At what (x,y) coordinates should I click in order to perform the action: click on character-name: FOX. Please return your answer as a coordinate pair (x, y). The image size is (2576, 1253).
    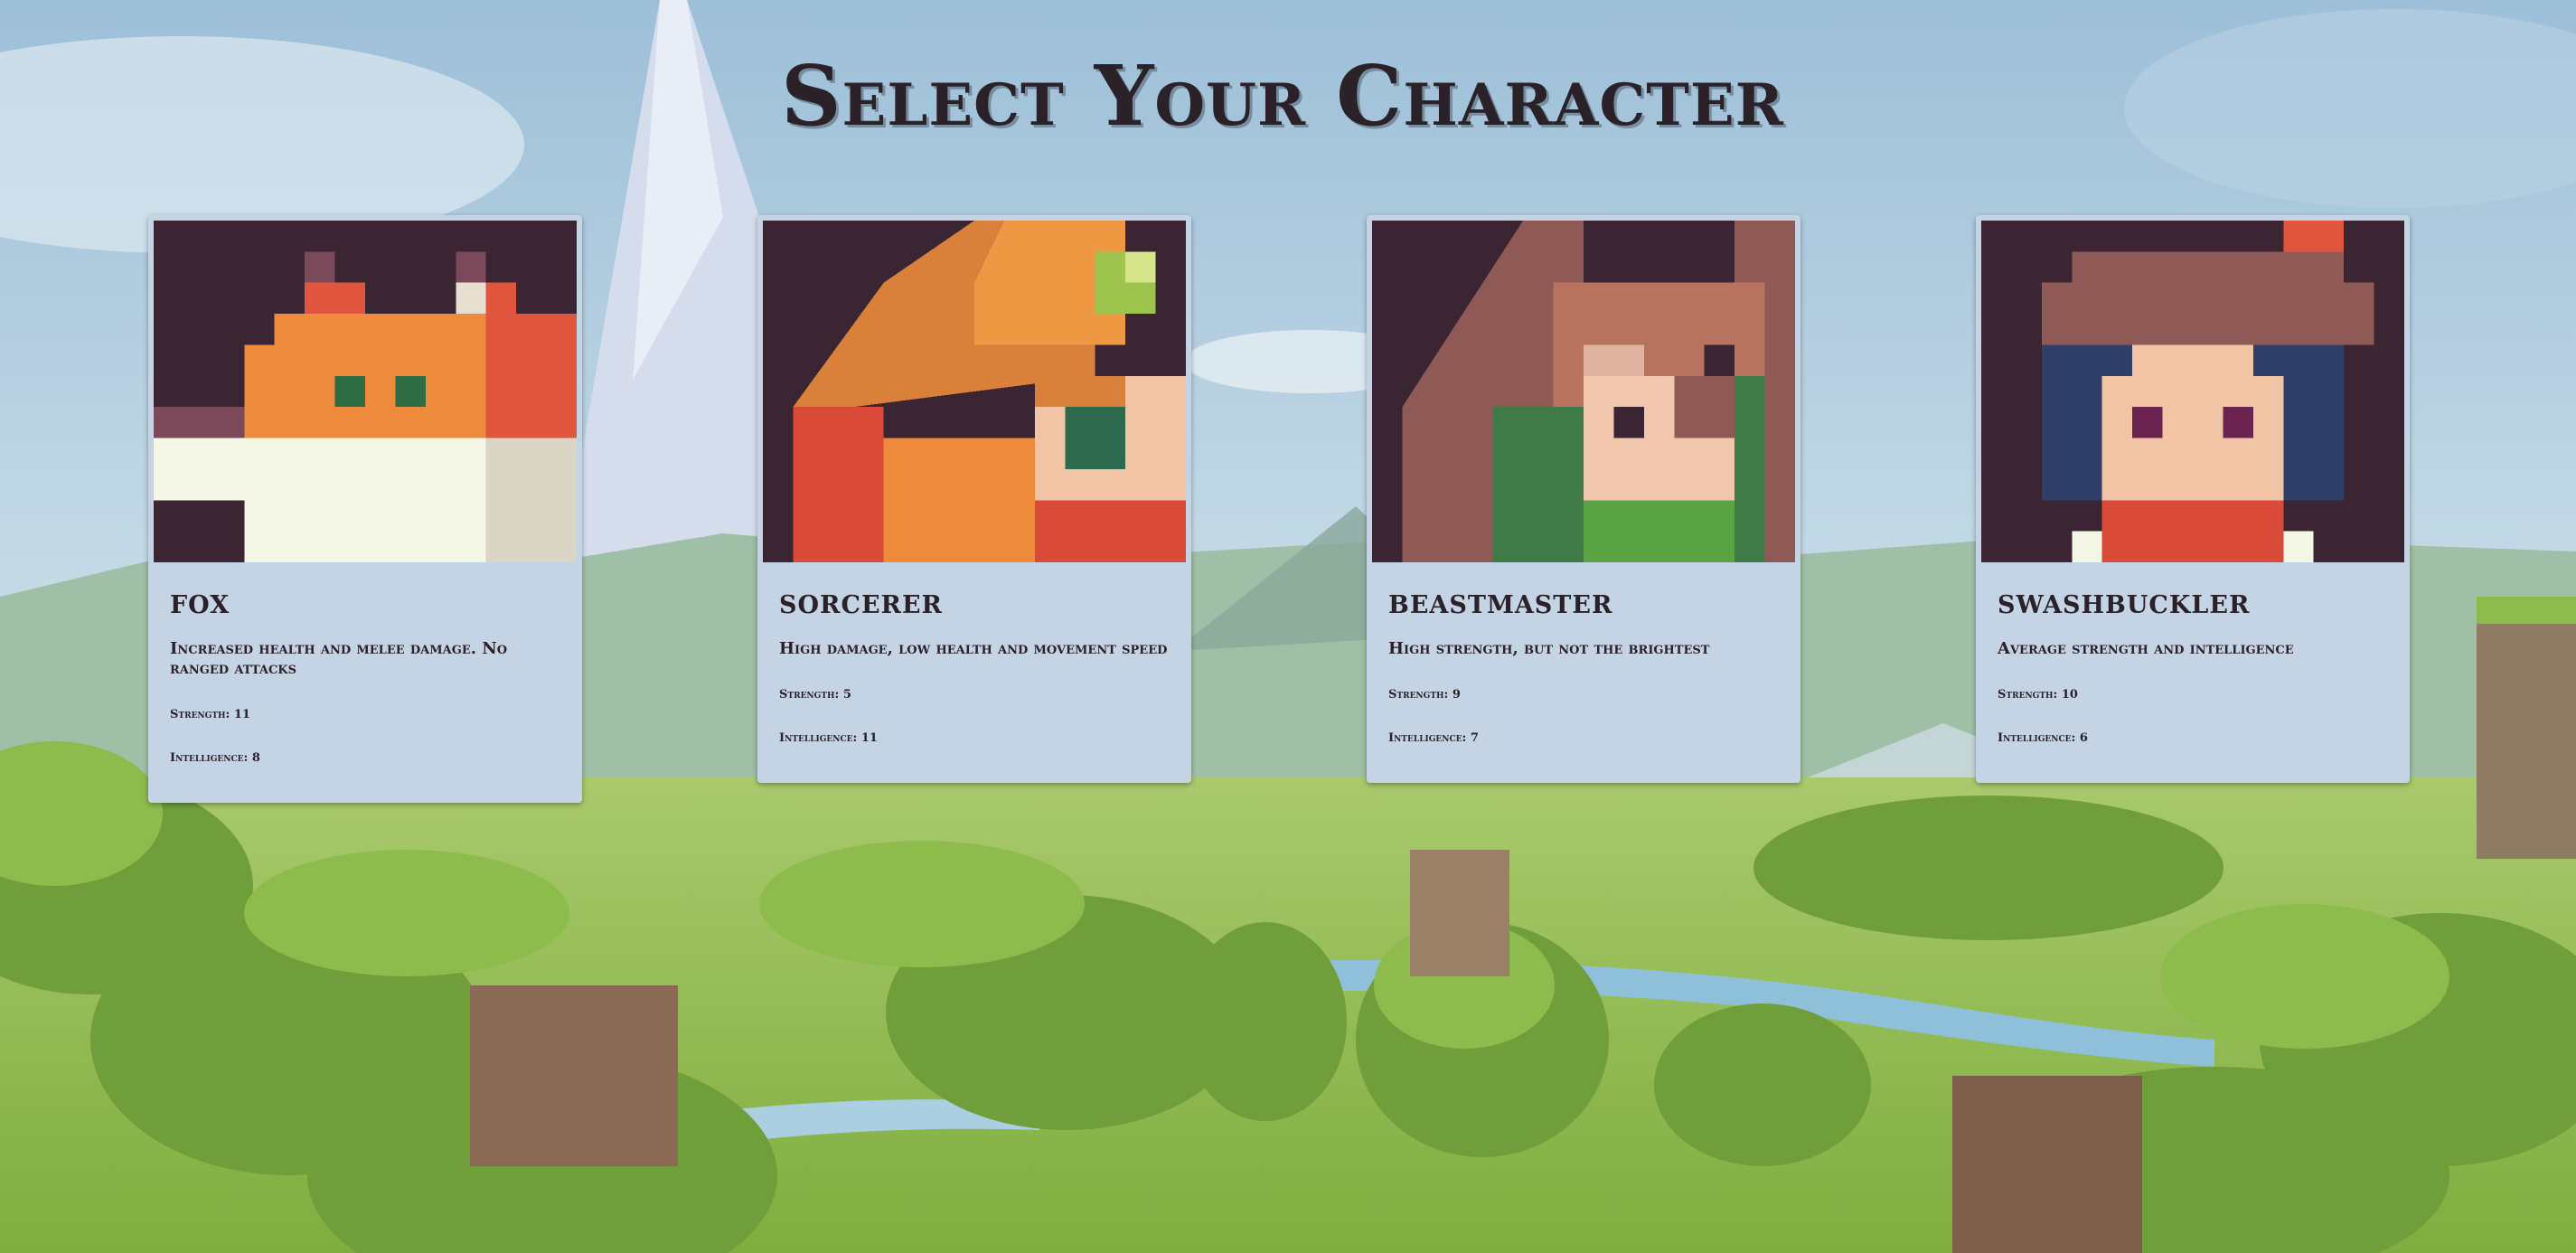
    Looking at the image, I should click on (200, 605).